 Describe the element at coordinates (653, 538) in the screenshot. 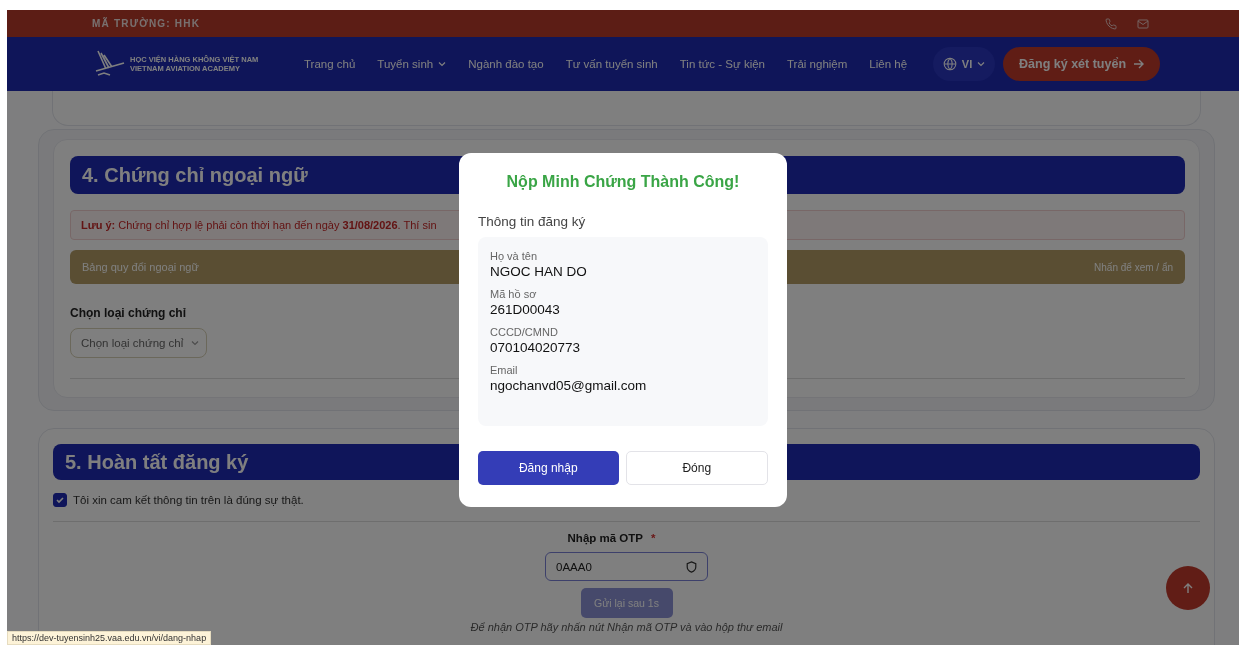

I see `required-mark: *` at that location.